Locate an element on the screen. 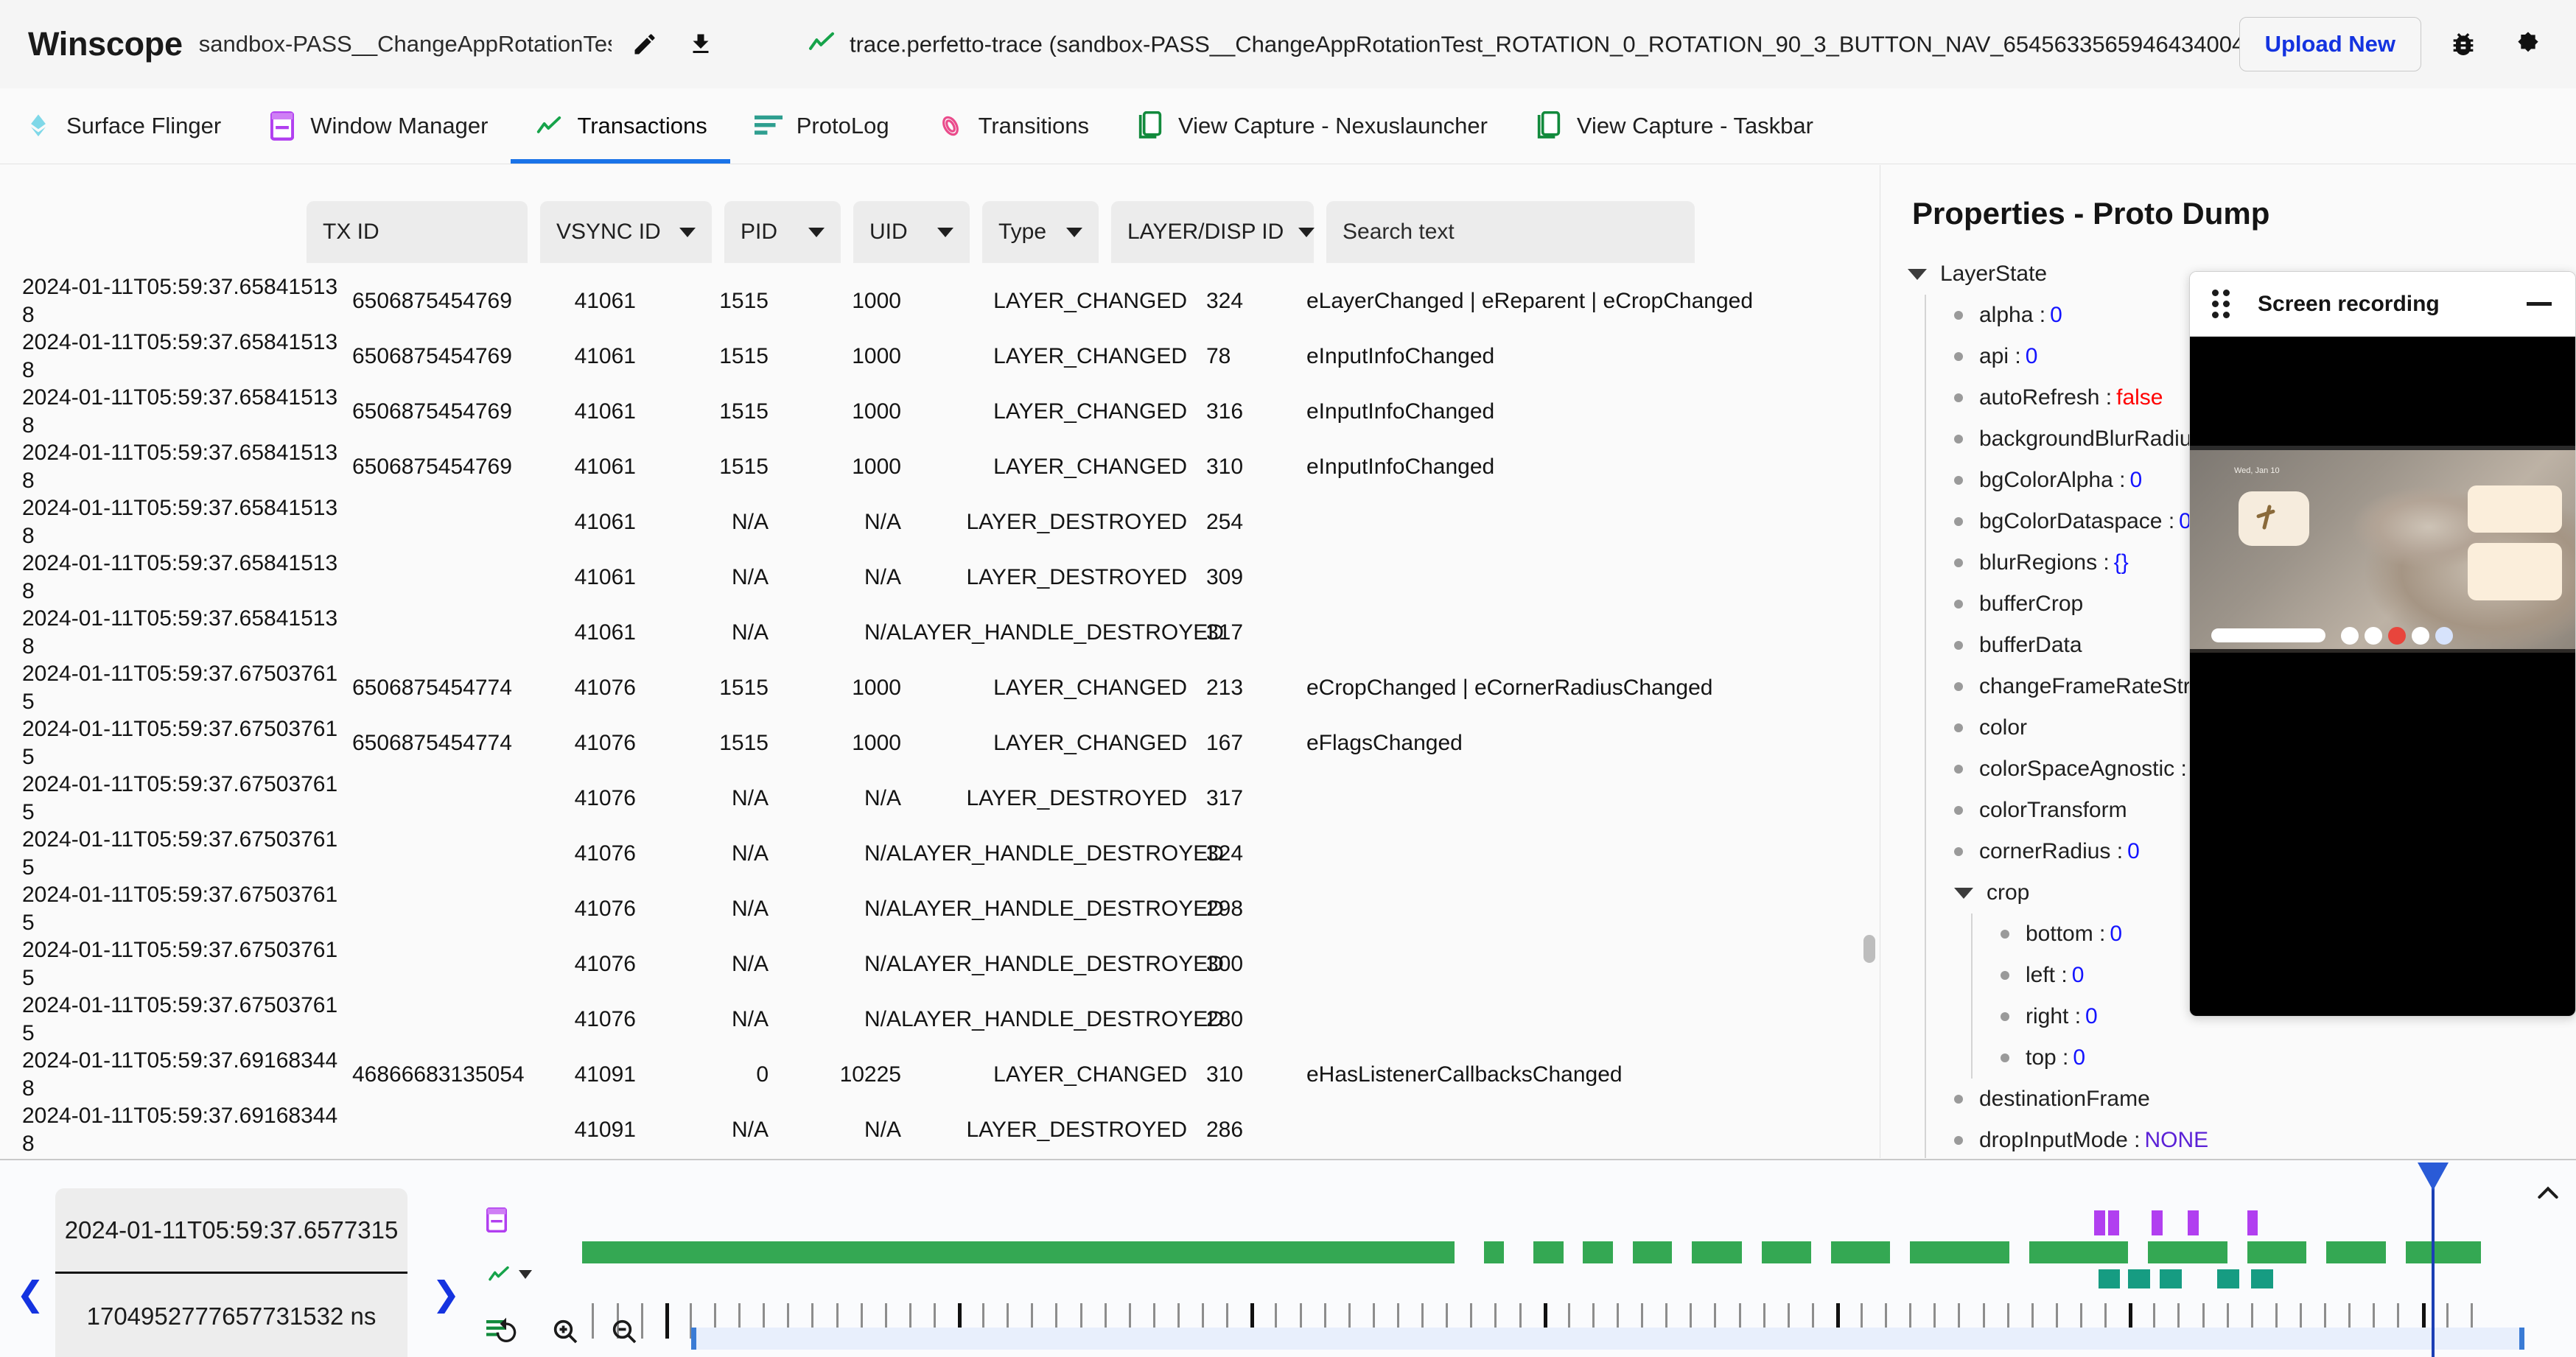 This screenshot has width=2576, height=1357. transactions-icon is located at coordinates (523, 1274).